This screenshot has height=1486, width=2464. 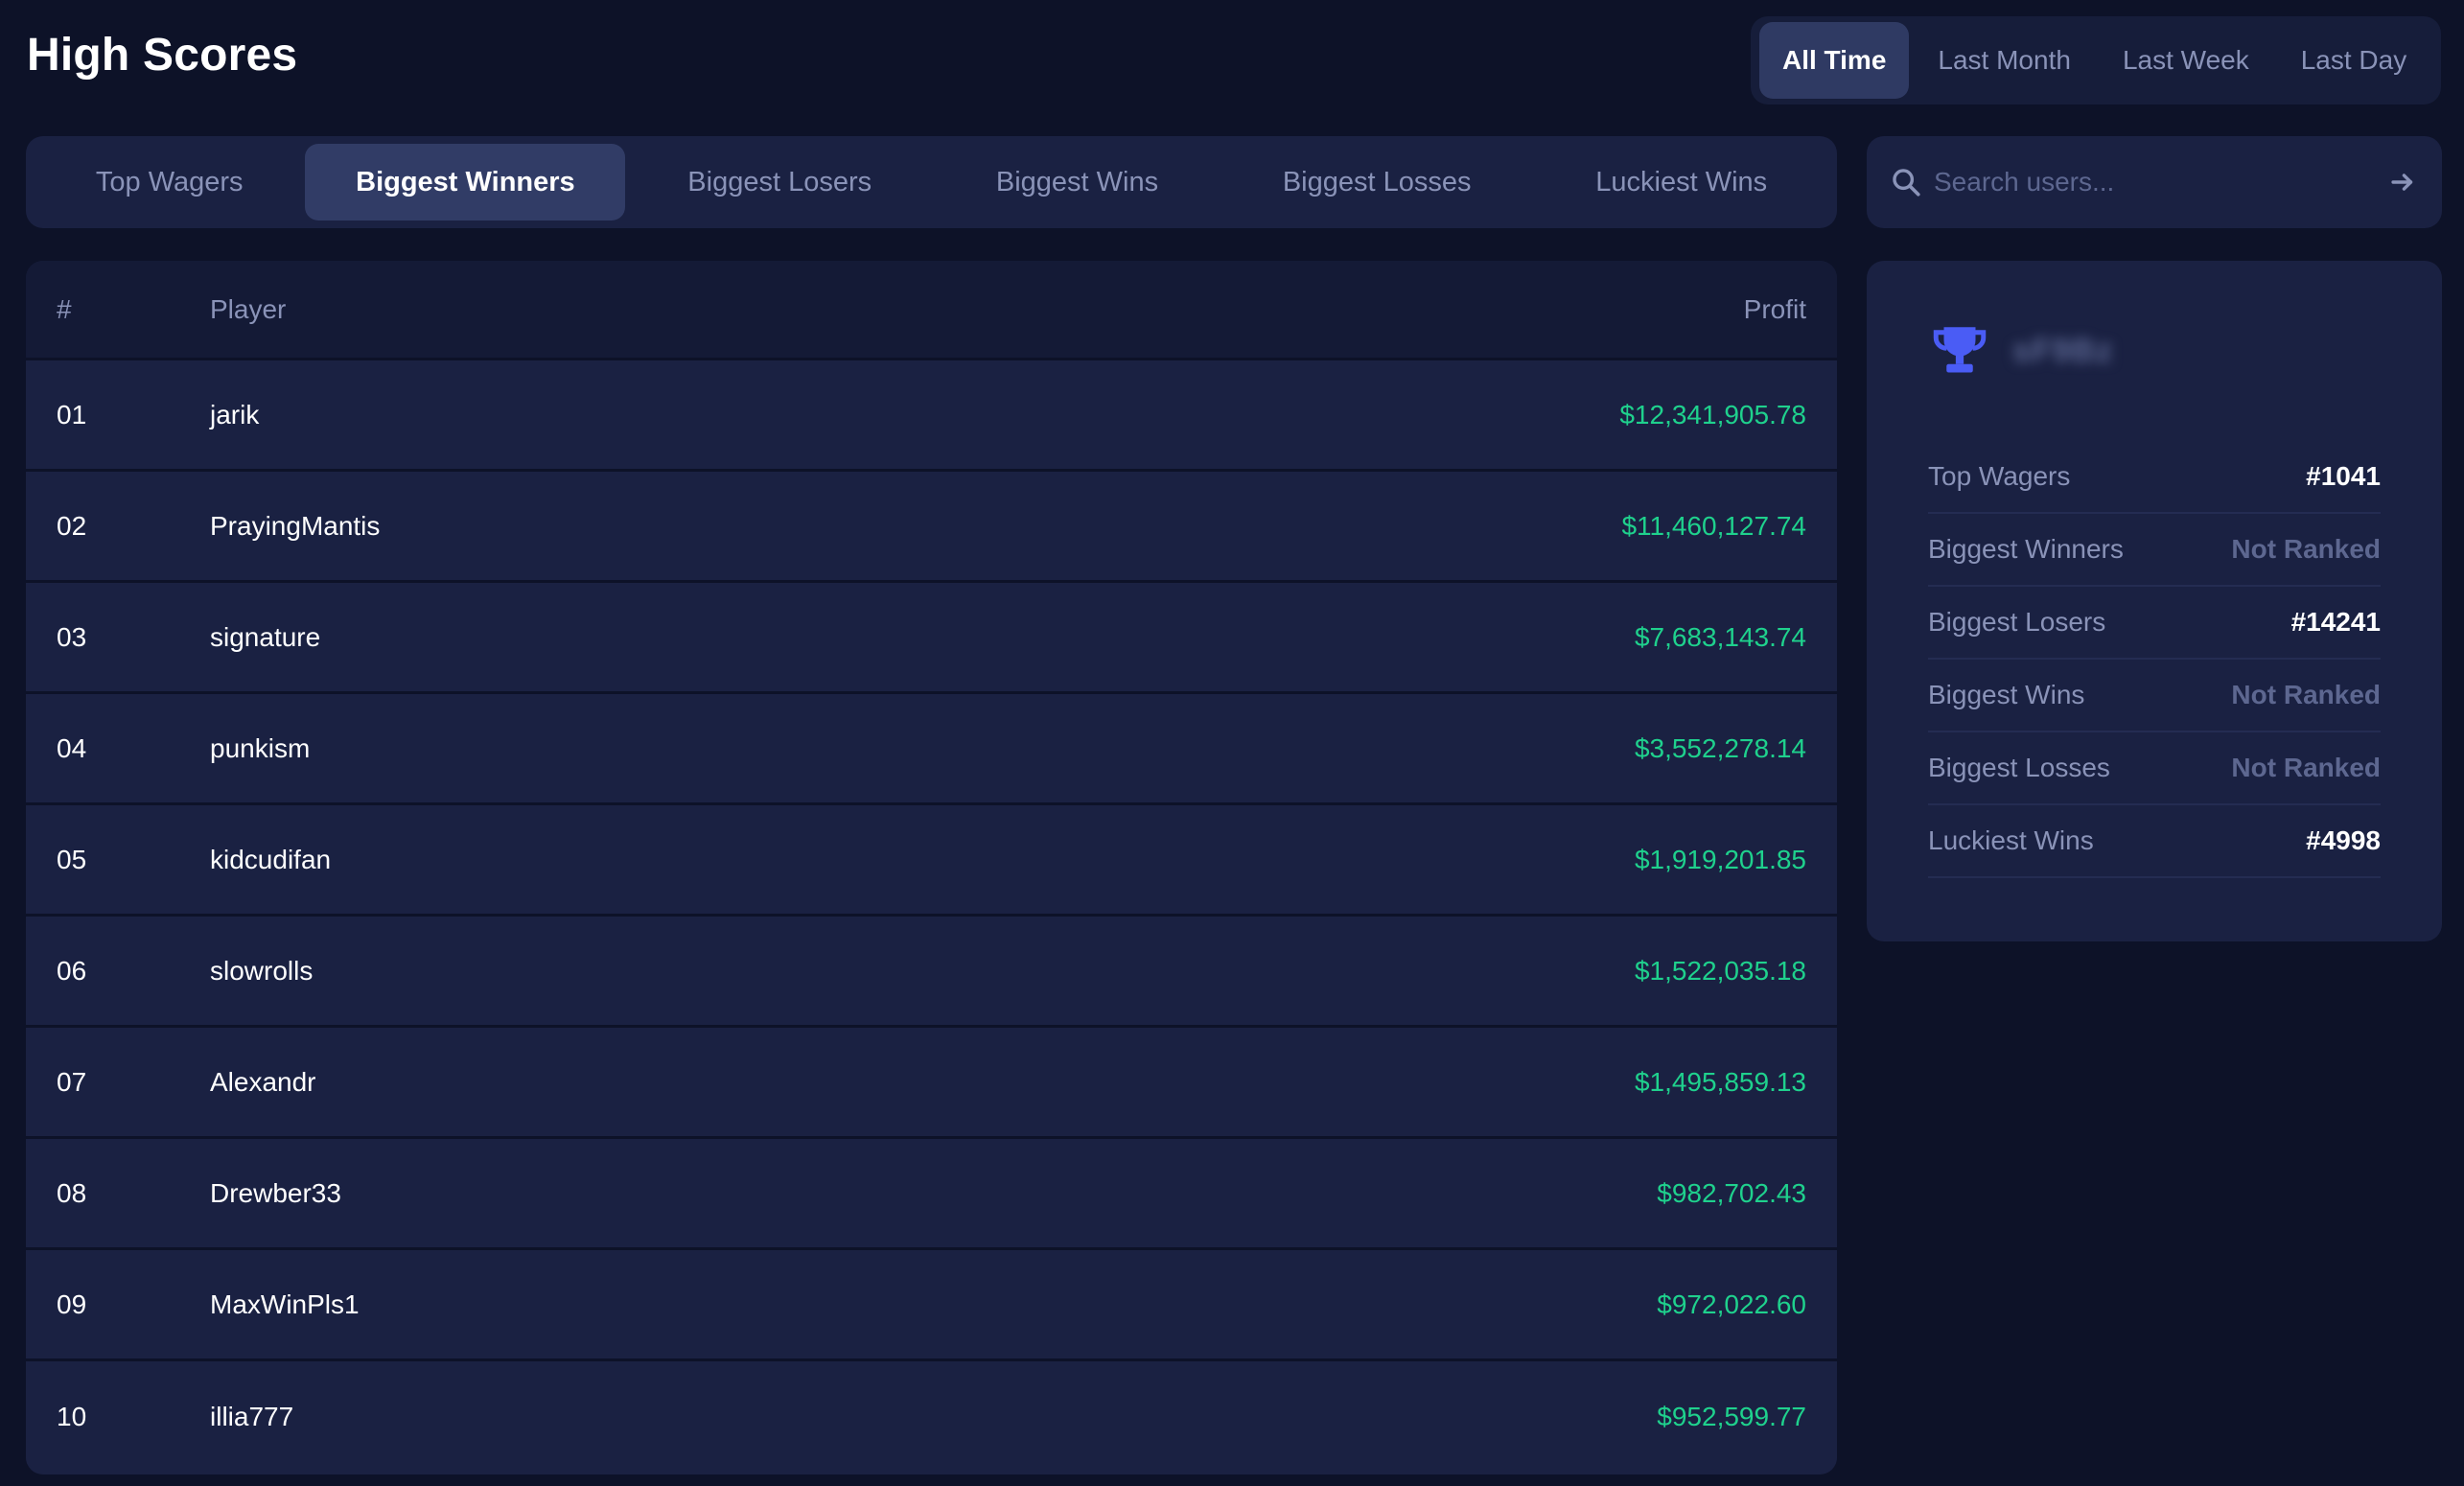 What do you see at coordinates (2154, 624) in the screenshot?
I see `ranking-row-biggest-losers: Biggest Losers #14241` at bounding box center [2154, 624].